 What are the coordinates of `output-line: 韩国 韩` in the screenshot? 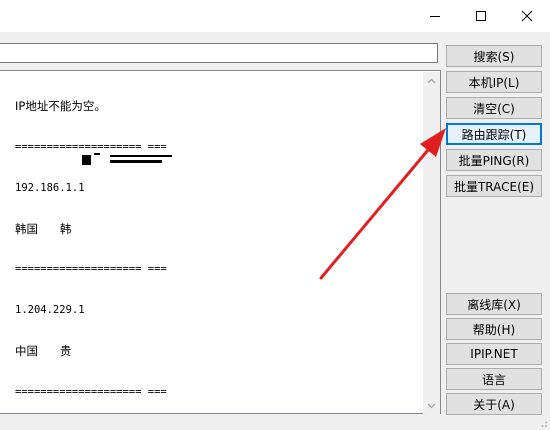 It's located at (43, 228).